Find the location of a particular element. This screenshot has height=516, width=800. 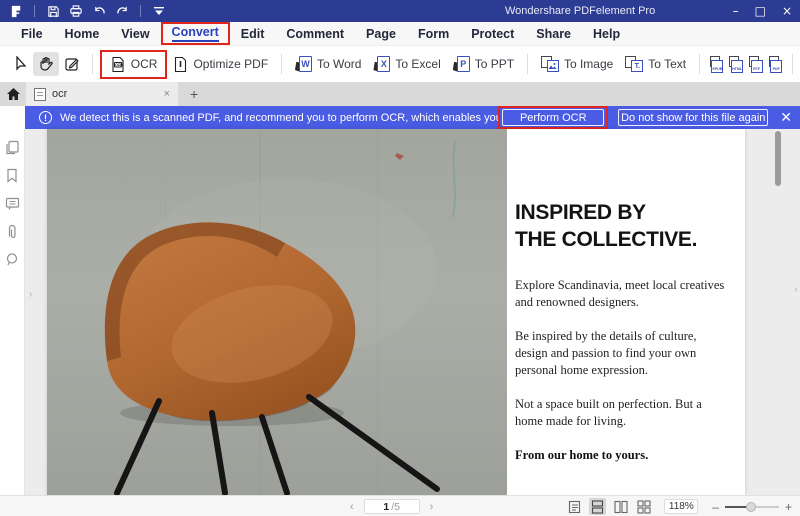

tab-bar: ocr × + is located at coordinates (400, 94).